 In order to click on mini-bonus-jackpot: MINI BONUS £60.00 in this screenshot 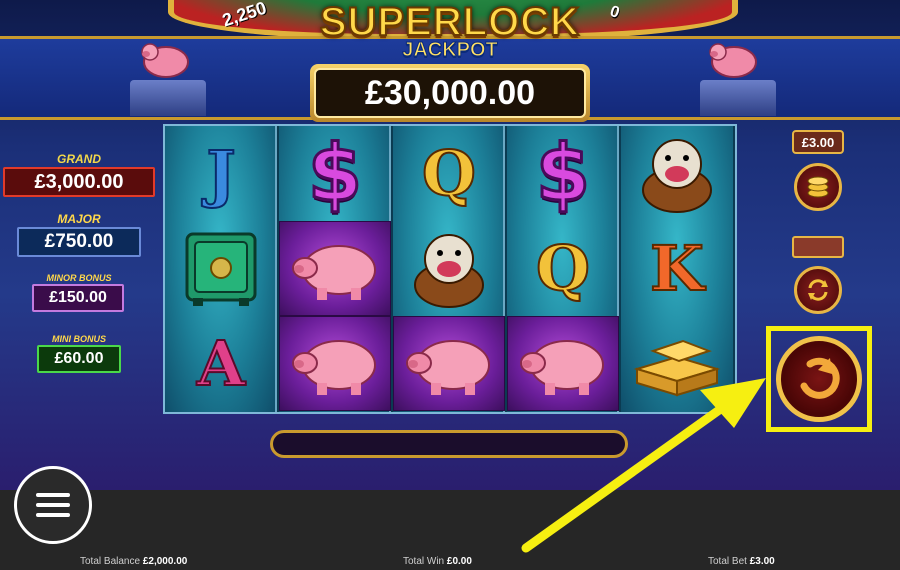, I will do `click(79, 353)`.